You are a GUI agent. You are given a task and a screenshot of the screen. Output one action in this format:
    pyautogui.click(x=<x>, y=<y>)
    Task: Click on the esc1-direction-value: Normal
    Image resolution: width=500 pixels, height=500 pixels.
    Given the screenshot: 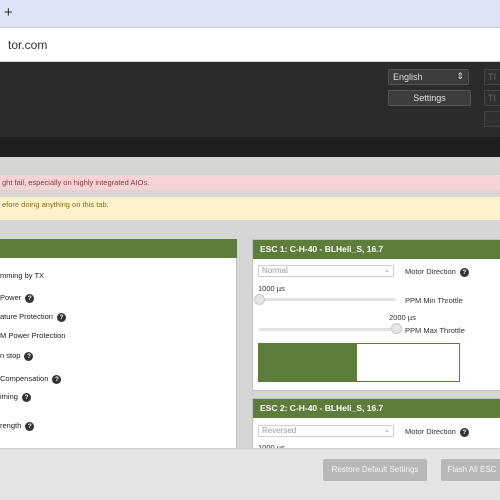 What is the action you would take?
    pyautogui.click(x=275, y=270)
    